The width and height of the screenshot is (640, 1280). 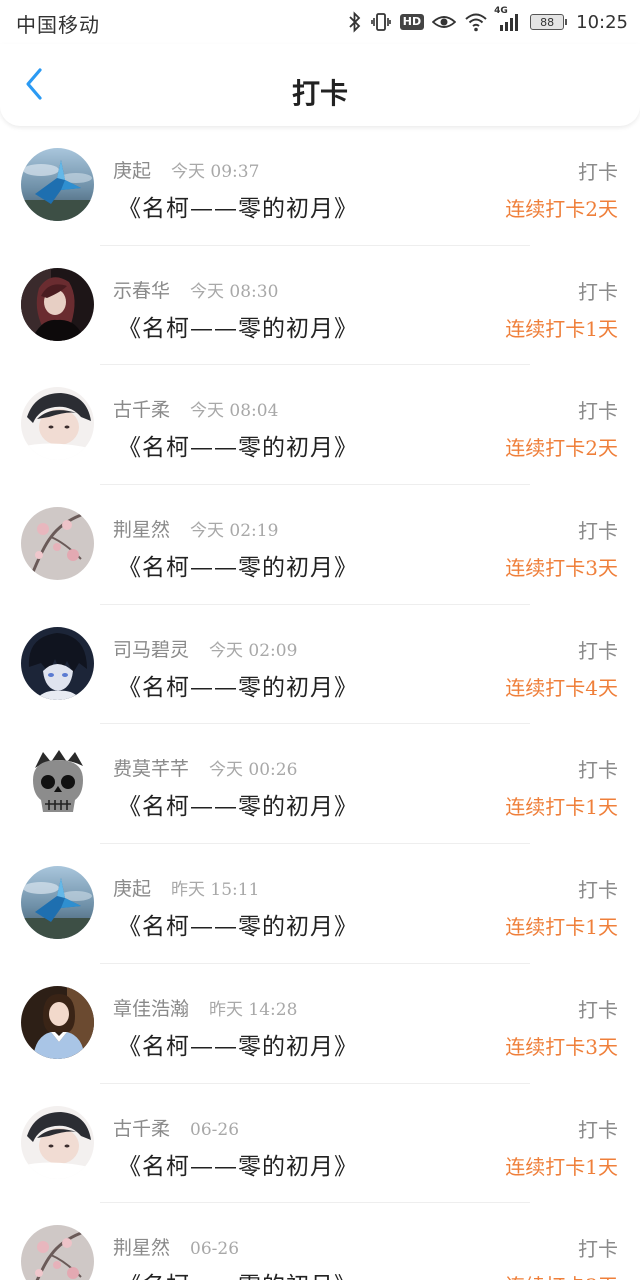 I want to click on vibrate-icon, so click(x=381, y=22).